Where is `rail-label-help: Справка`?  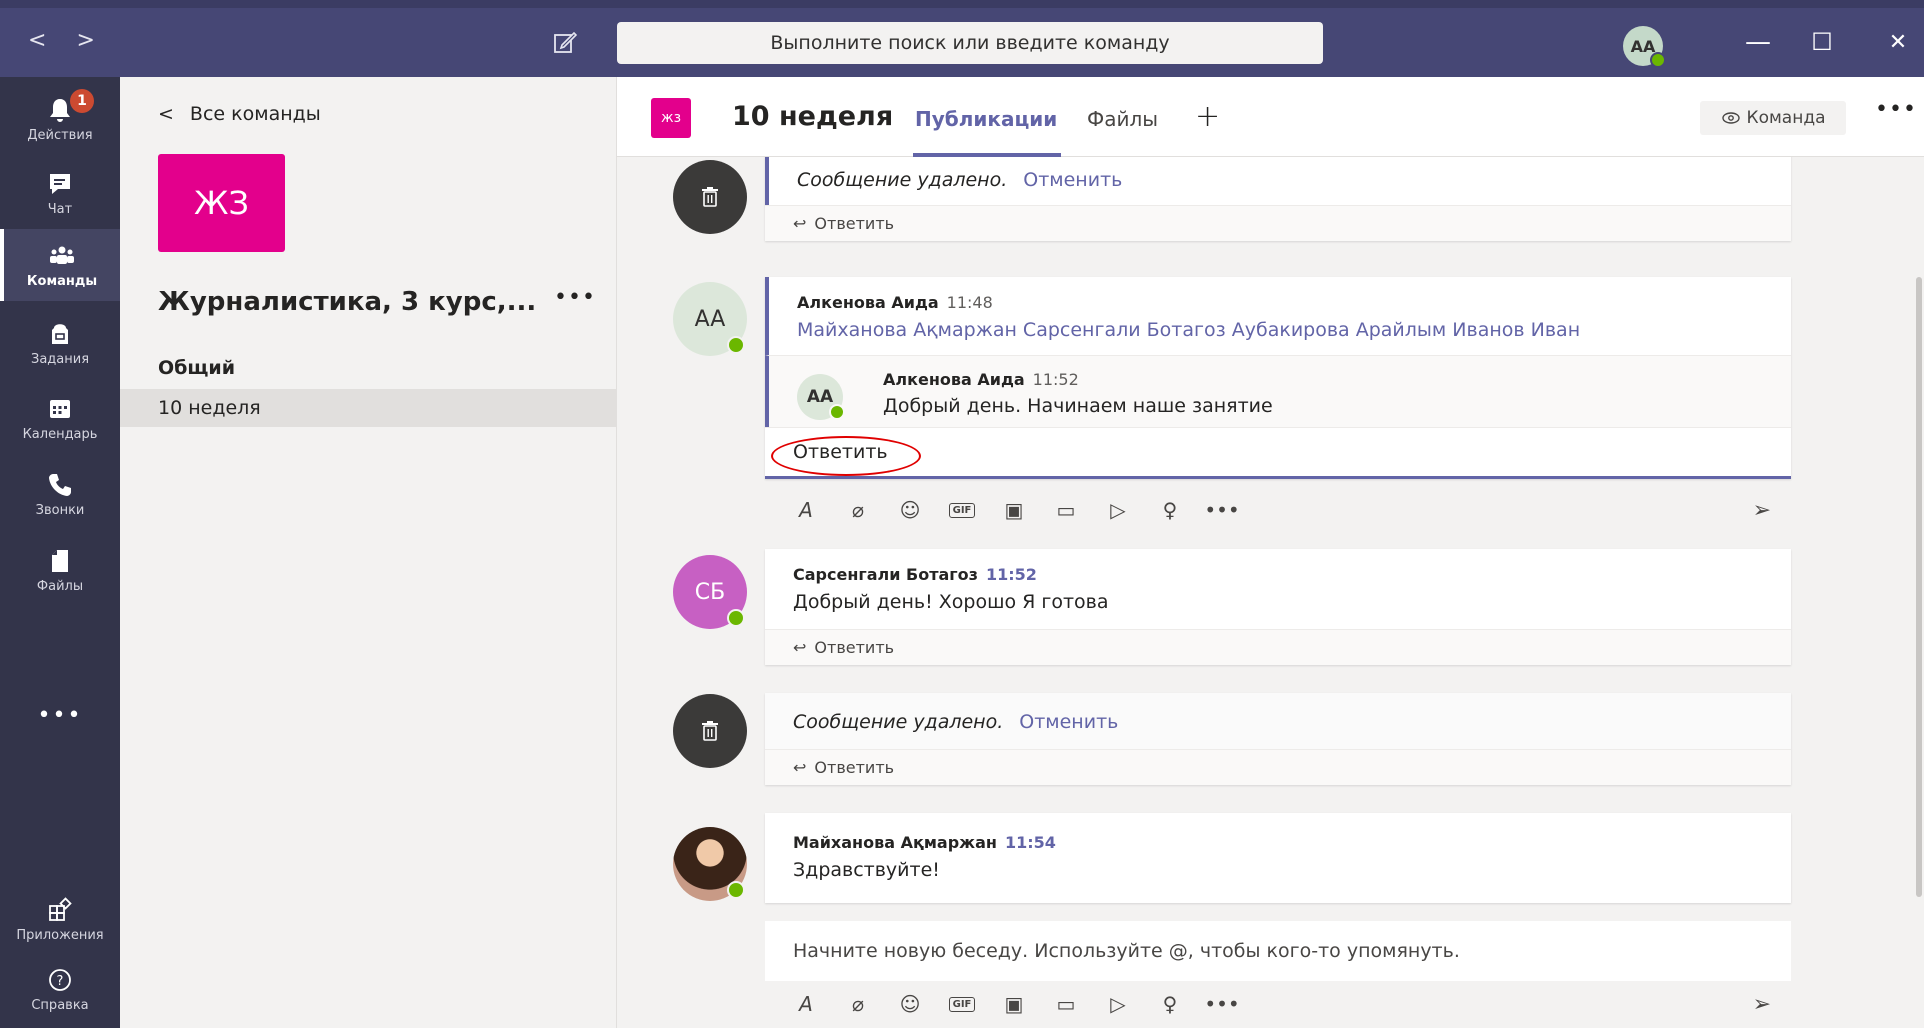 rail-label-help: Справка is located at coordinates (60, 1005).